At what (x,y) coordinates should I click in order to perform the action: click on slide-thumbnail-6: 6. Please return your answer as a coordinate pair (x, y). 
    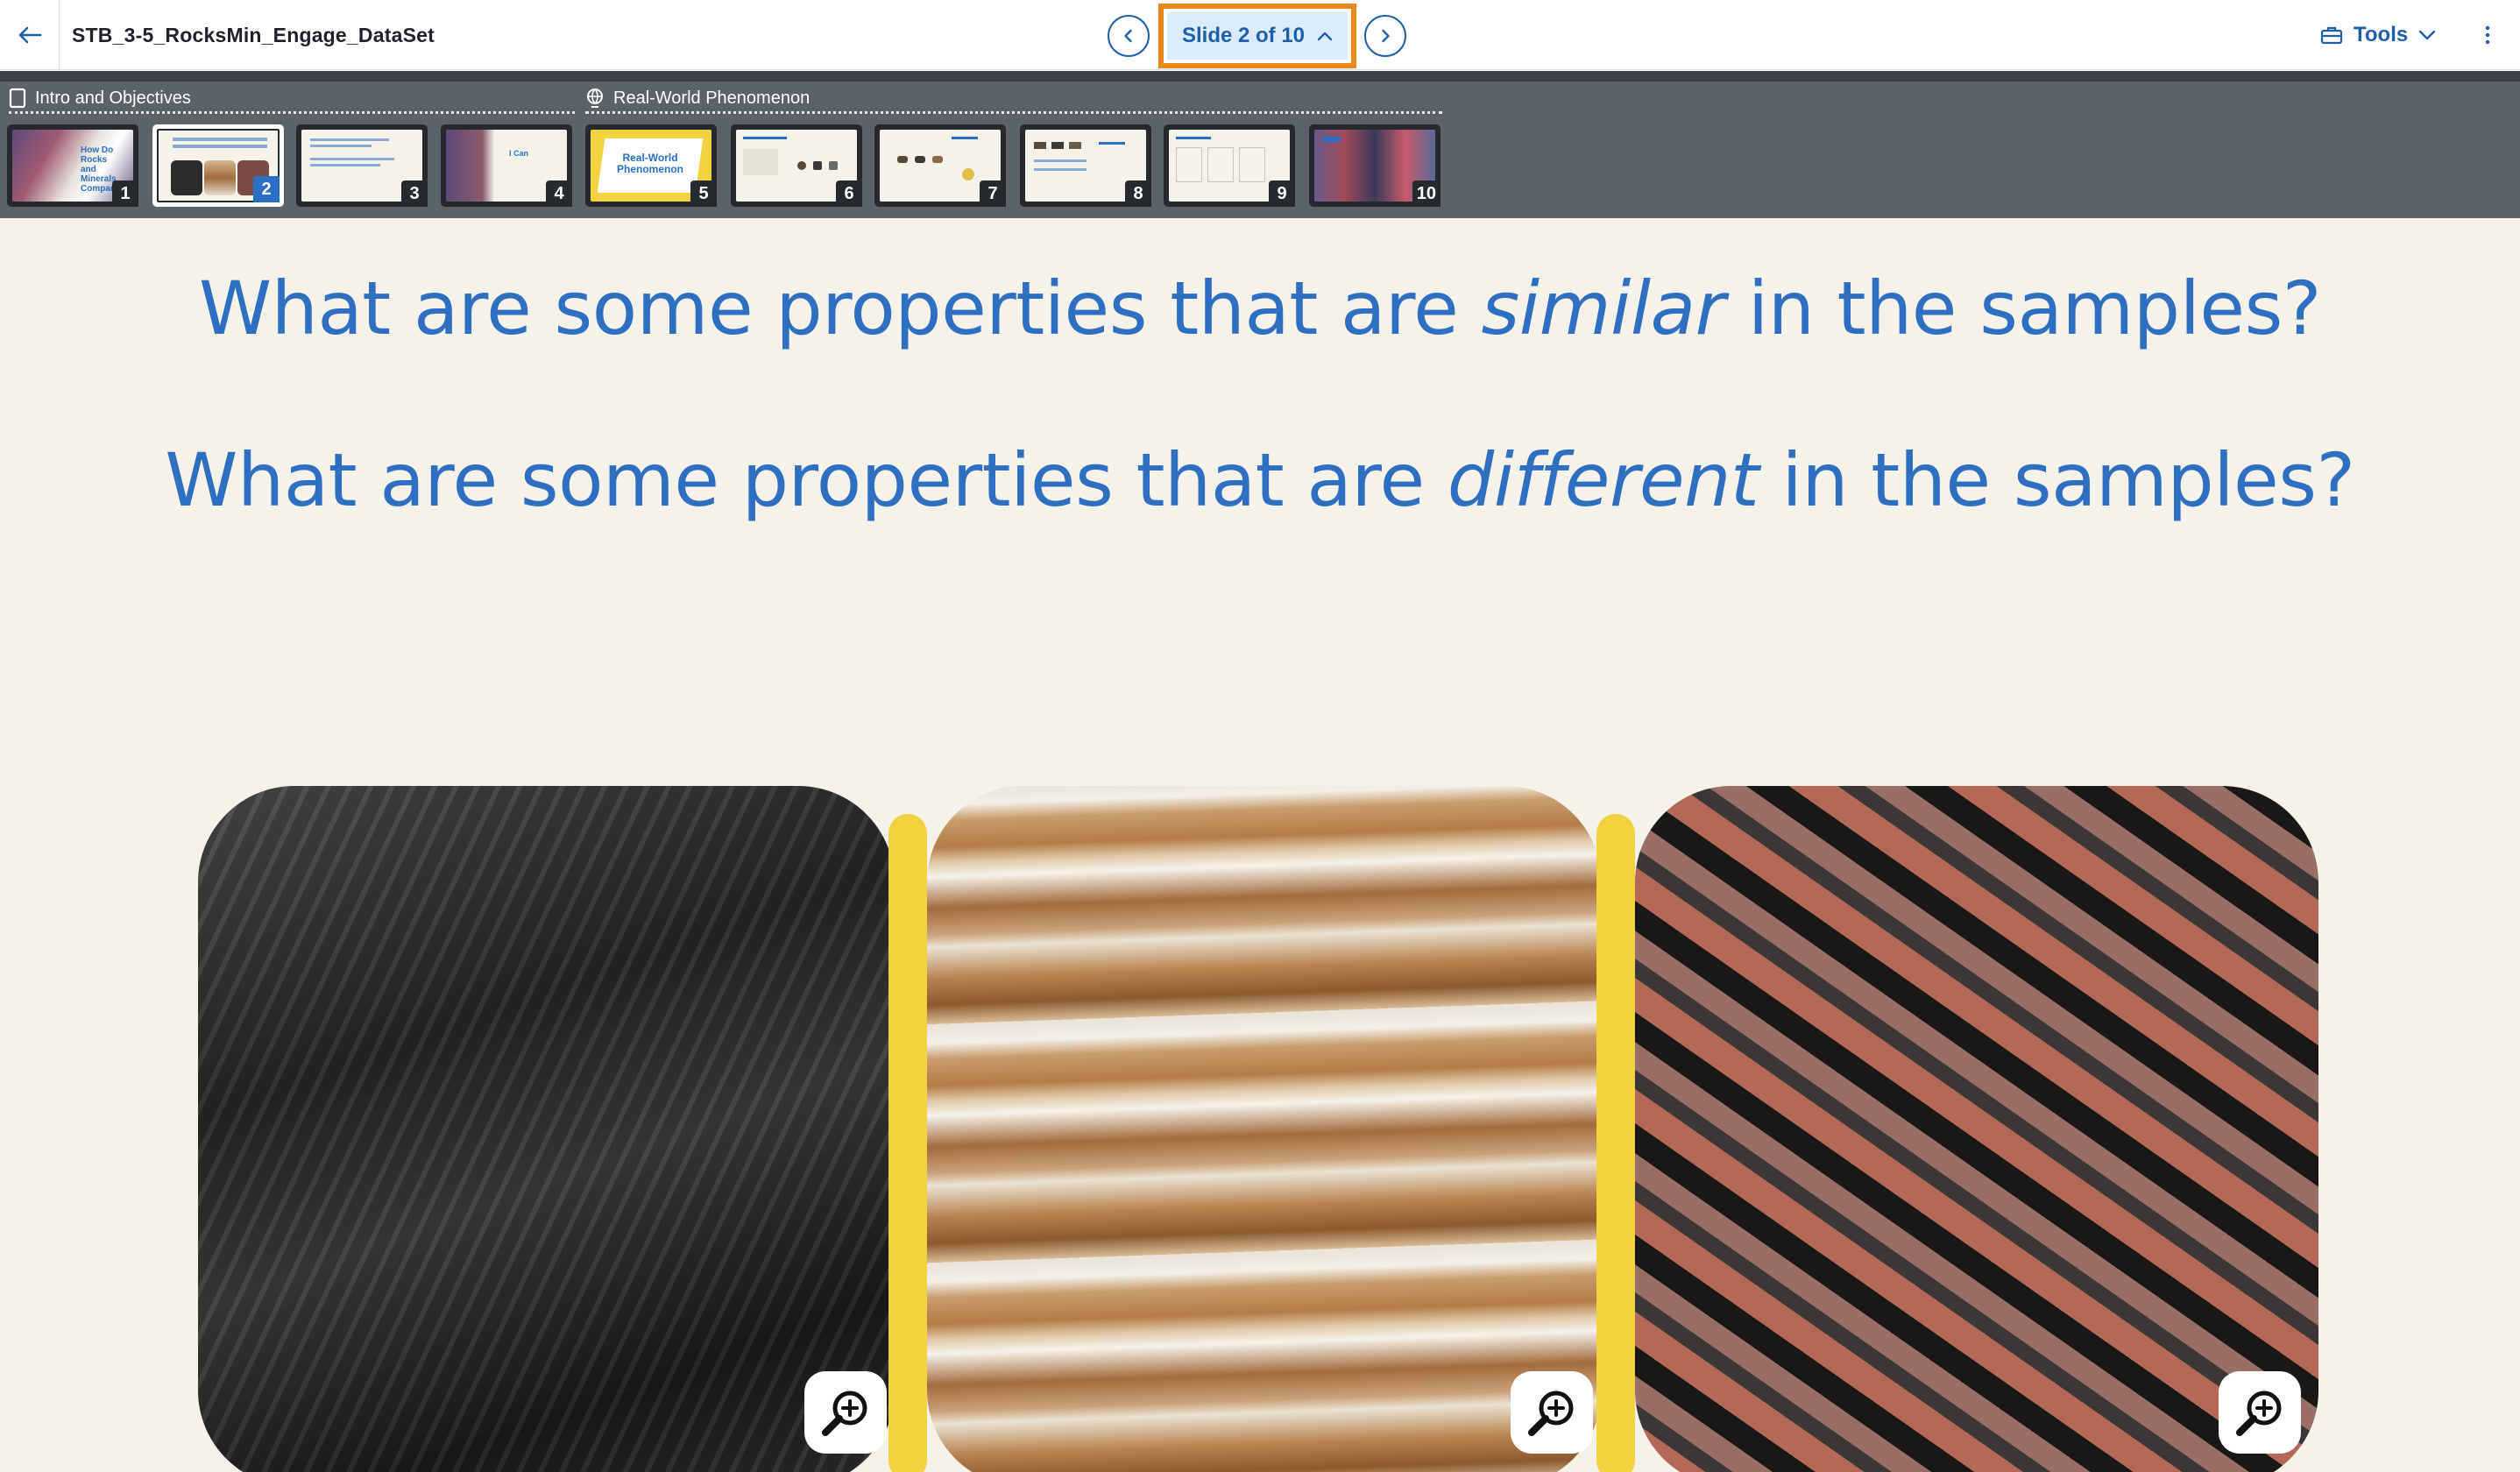
    Looking at the image, I should click on (796, 165).